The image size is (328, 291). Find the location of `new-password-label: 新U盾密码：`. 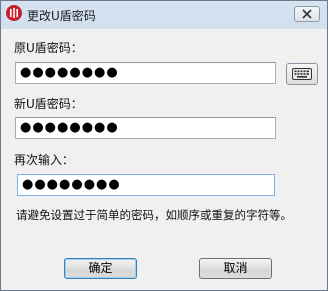

new-password-label: 新U盾密码： is located at coordinates (48, 104).